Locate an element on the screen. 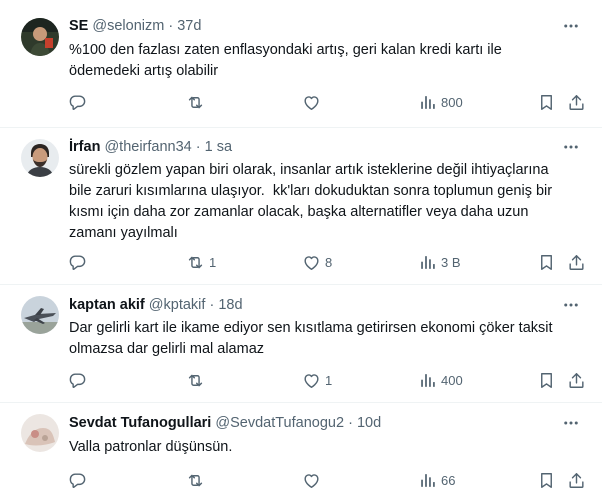 This screenshot has width=602, height=501. author-handle: @selonizm is located at coordinates (128, 26).